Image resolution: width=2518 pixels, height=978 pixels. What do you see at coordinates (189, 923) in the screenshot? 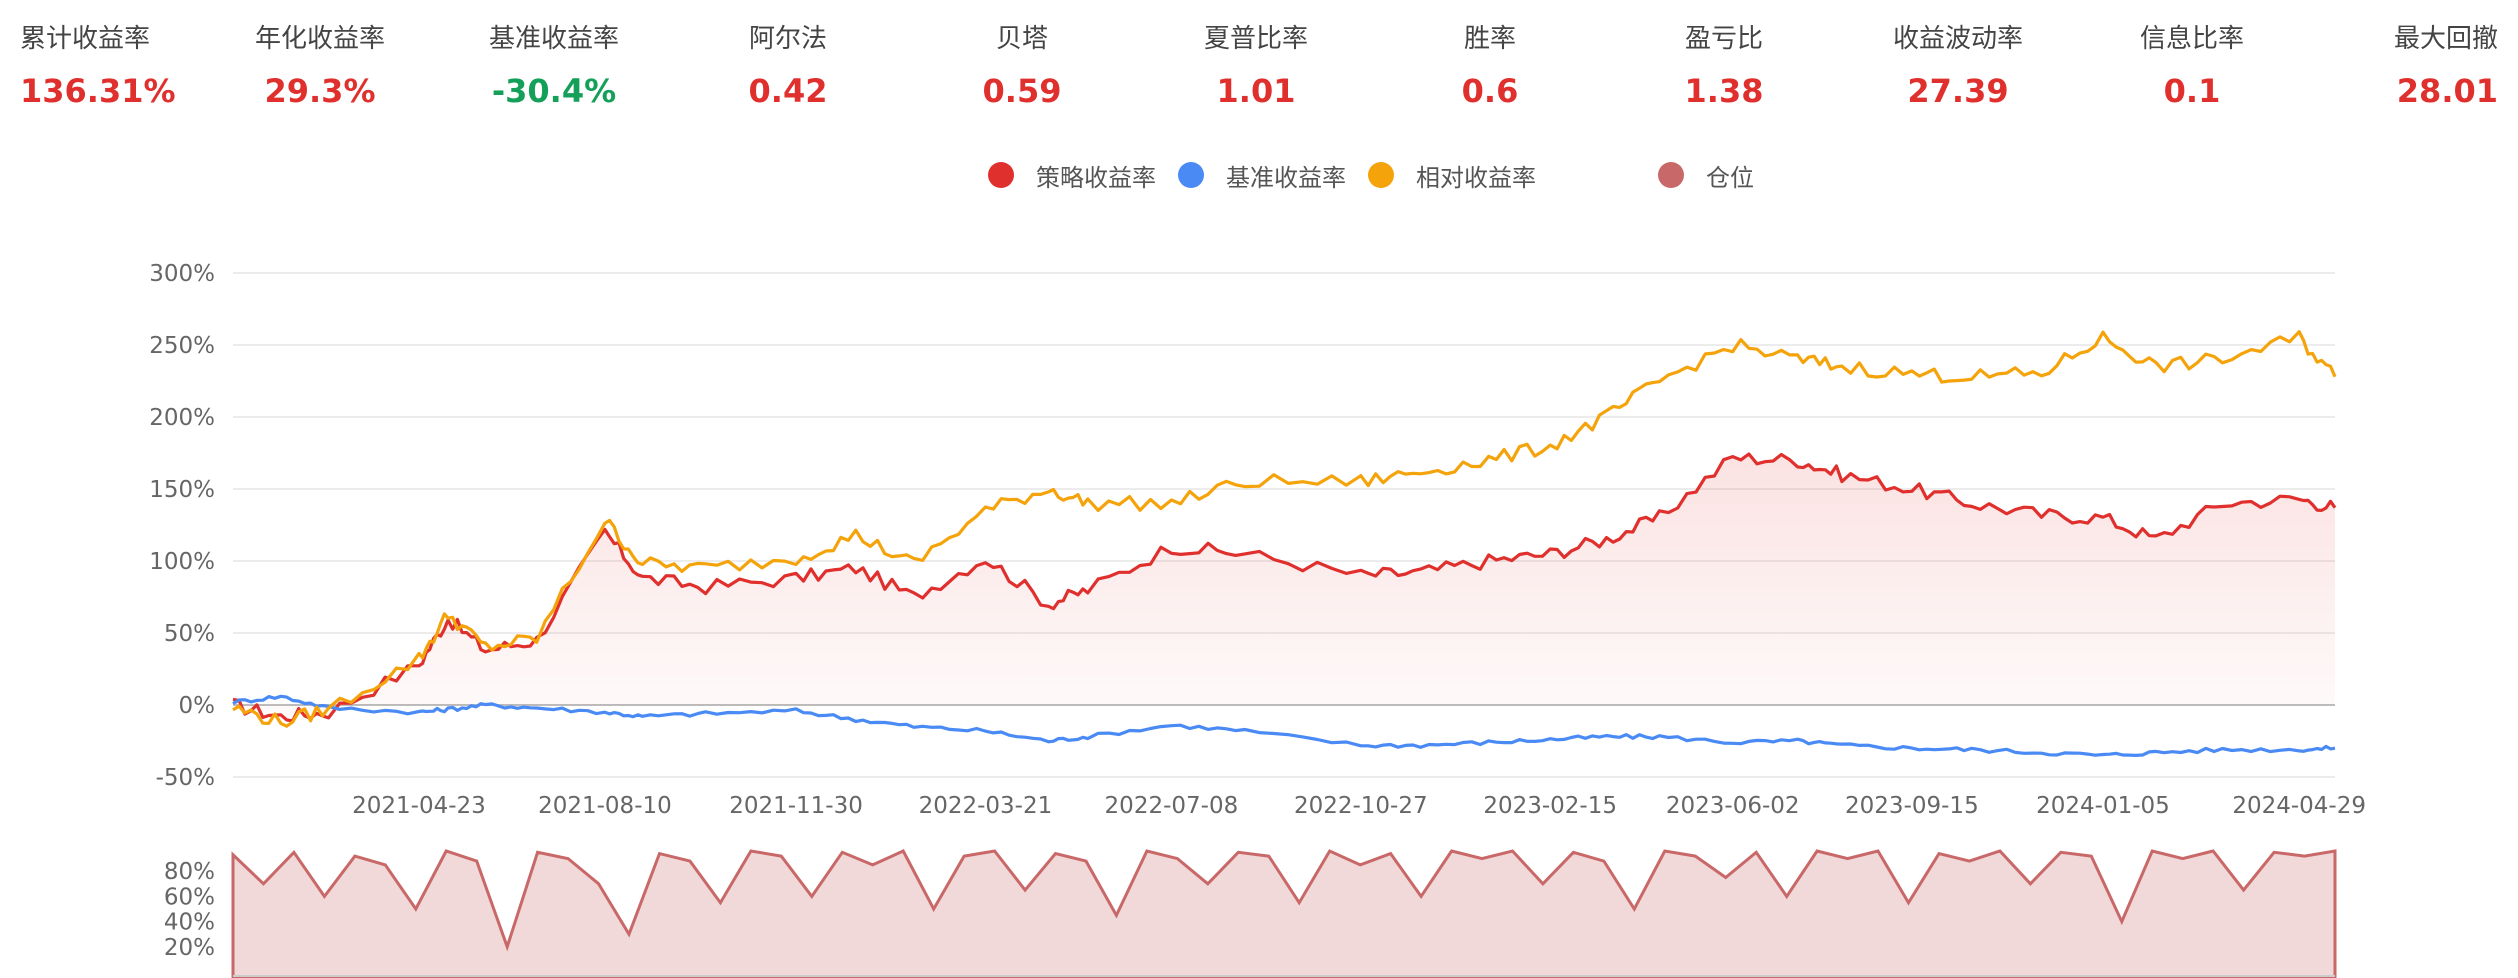
I see `position-y-tick-label: 40%` at bounding box center [189, 923].